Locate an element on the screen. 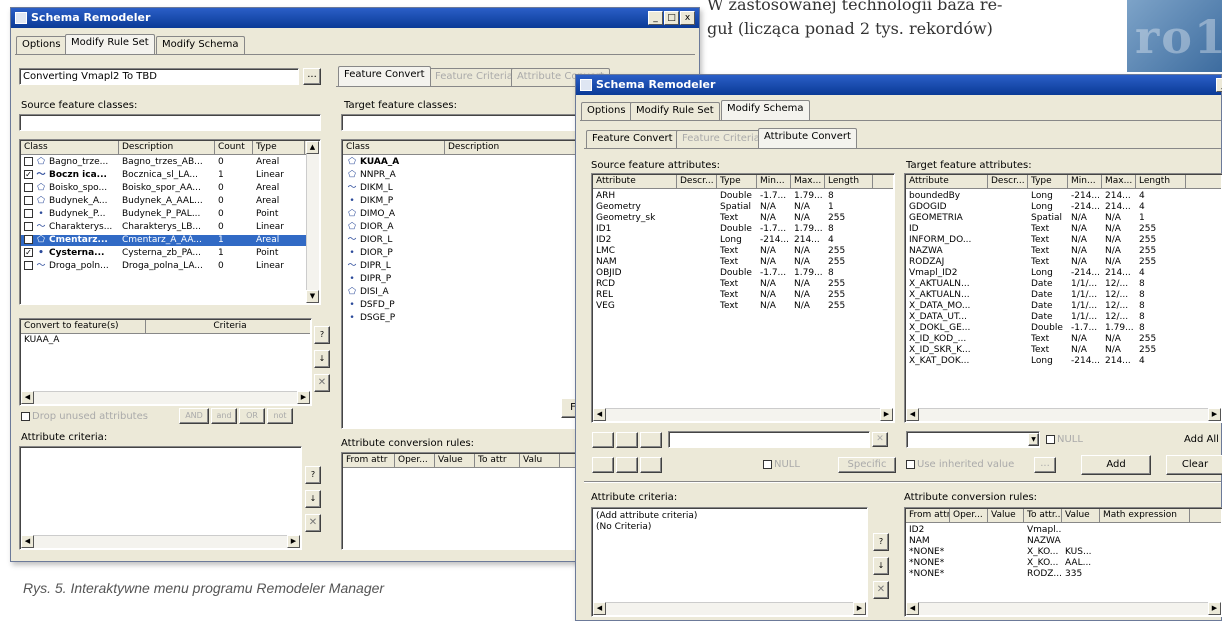  col-value: Value is located at coordinates (455, 461).